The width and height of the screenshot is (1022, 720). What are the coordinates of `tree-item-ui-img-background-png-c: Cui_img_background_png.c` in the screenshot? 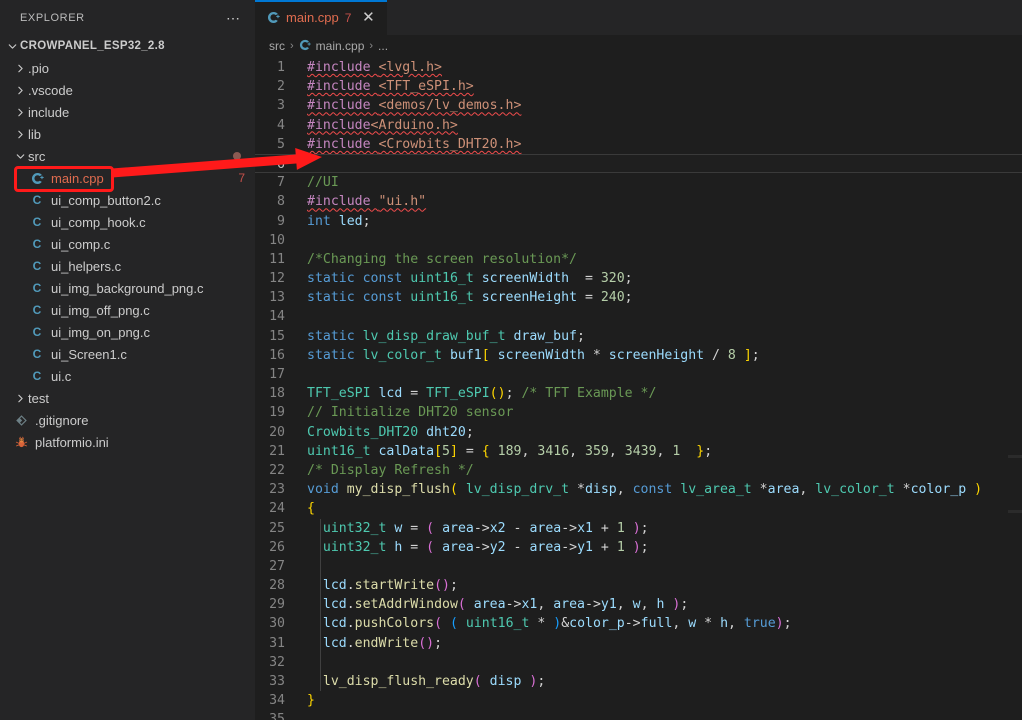 It's located at (127, 288).